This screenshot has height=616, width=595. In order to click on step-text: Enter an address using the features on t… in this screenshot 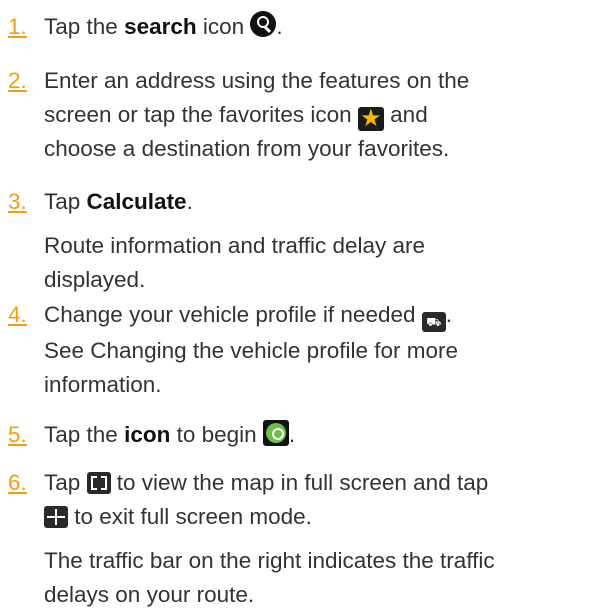, I will do `click(257, 80)`.